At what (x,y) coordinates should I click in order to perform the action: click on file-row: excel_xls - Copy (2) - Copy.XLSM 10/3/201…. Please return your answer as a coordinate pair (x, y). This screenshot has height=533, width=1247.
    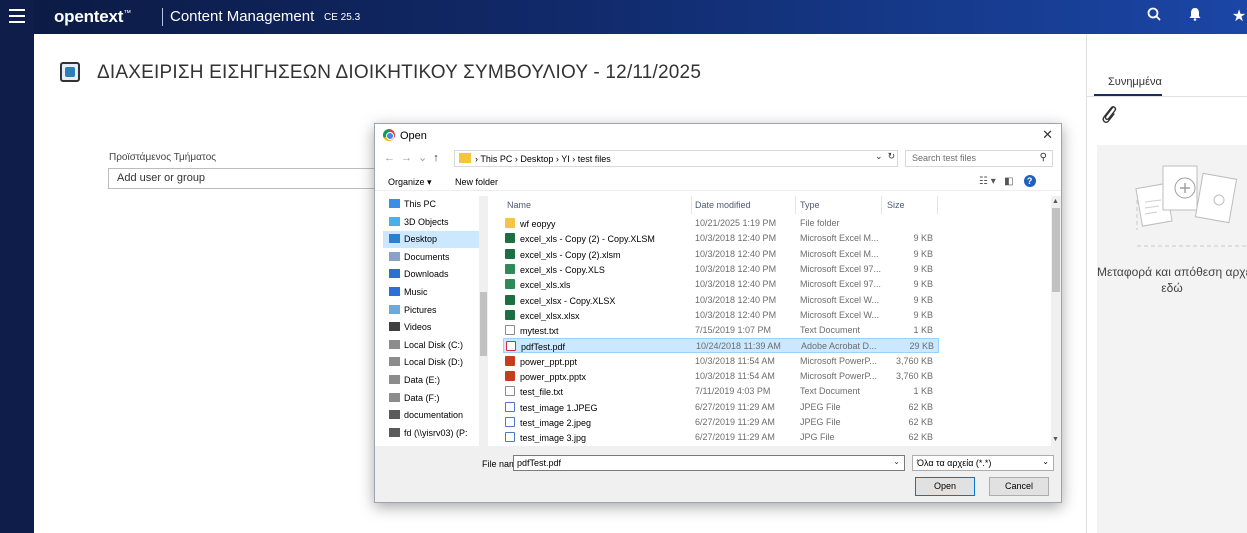
    Looking at the image, I should click on (721, 238).